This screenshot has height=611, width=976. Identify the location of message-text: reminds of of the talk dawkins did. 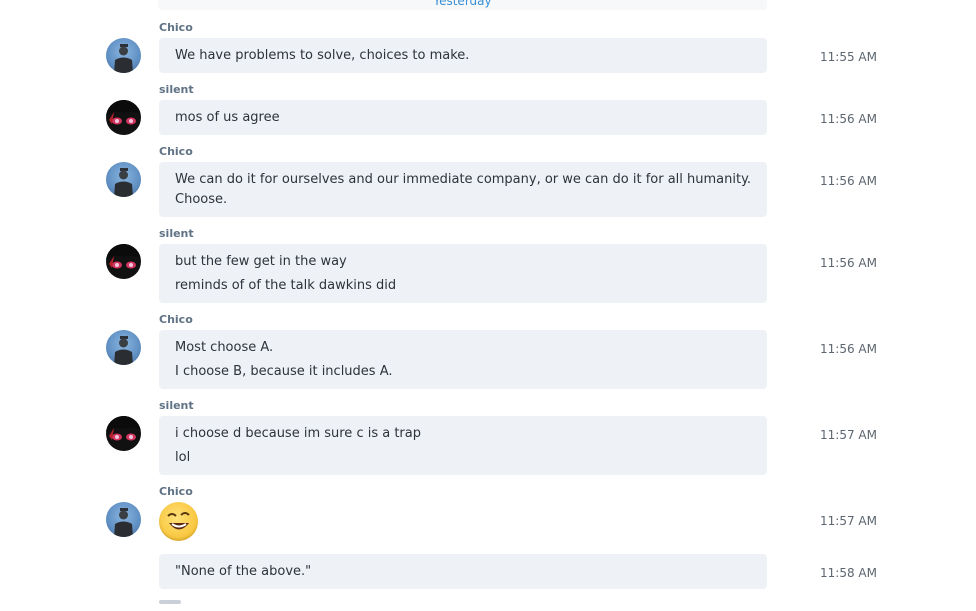
(286, 285).